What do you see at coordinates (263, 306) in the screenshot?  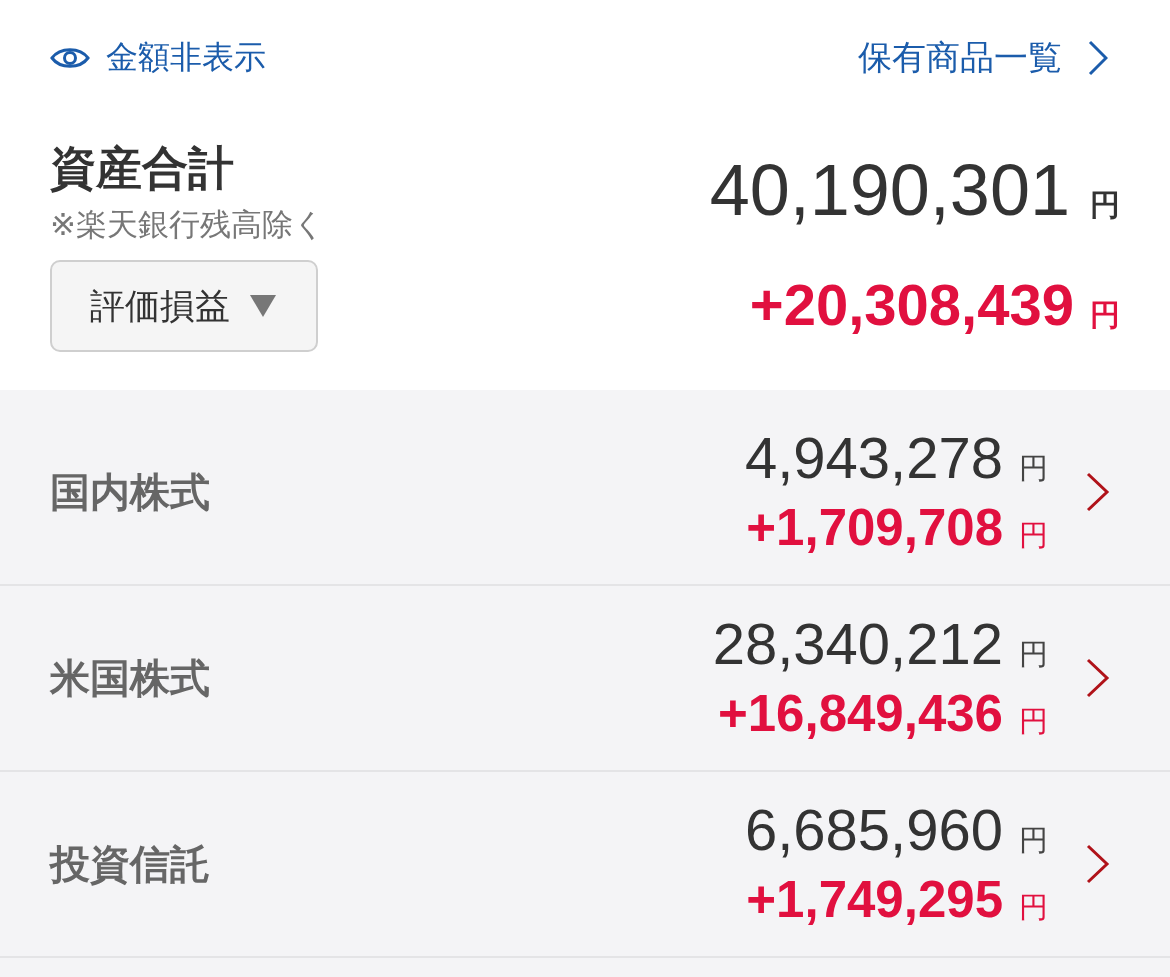 I see `caret-icon` at bounding box center [263, 306].